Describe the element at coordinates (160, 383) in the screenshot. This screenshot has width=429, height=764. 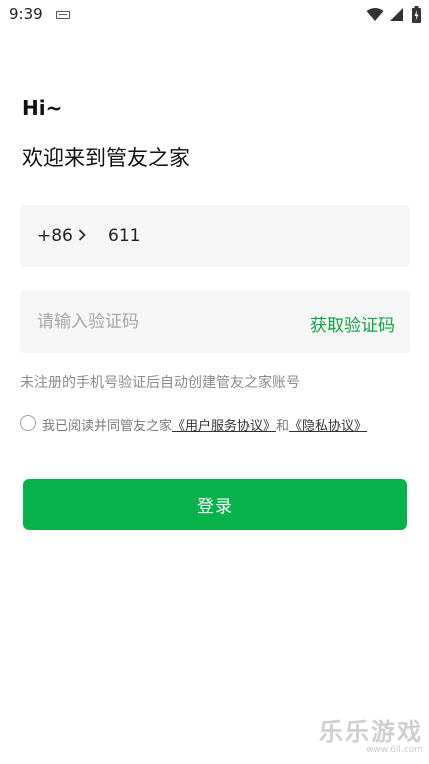
I see `register-notice: 未注册的手机号验证后自动创建管友之家账号` at that location.